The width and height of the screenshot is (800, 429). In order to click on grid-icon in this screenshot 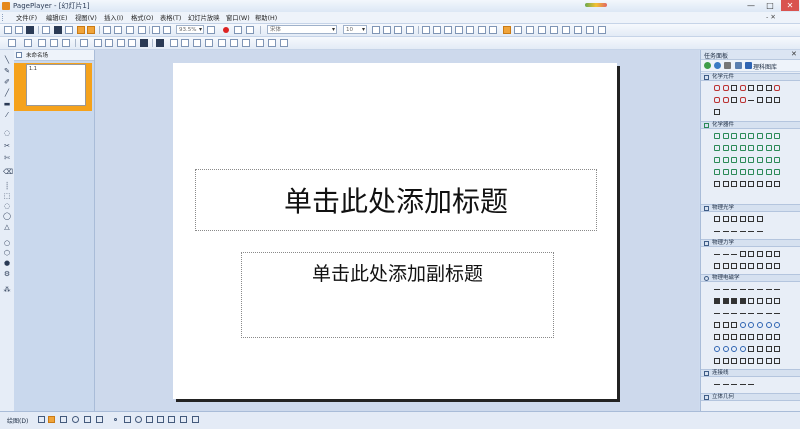, I will do `click(28, 43)`.